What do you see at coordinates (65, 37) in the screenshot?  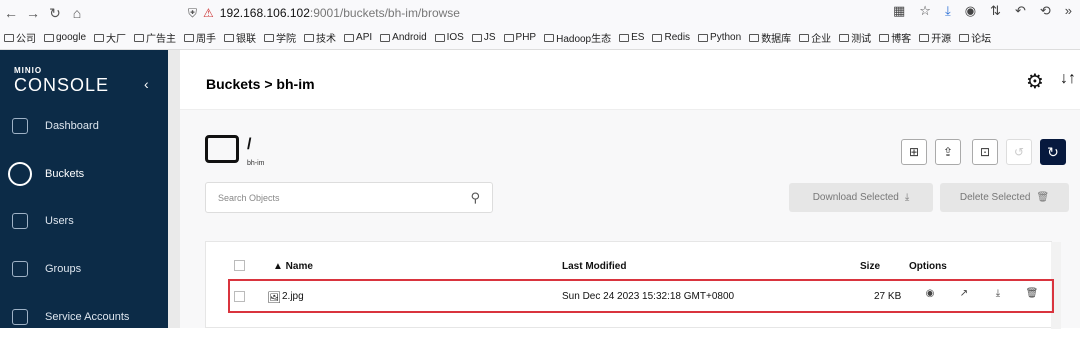 I see `bookmark-item: google` at bounding box center [65, 37].